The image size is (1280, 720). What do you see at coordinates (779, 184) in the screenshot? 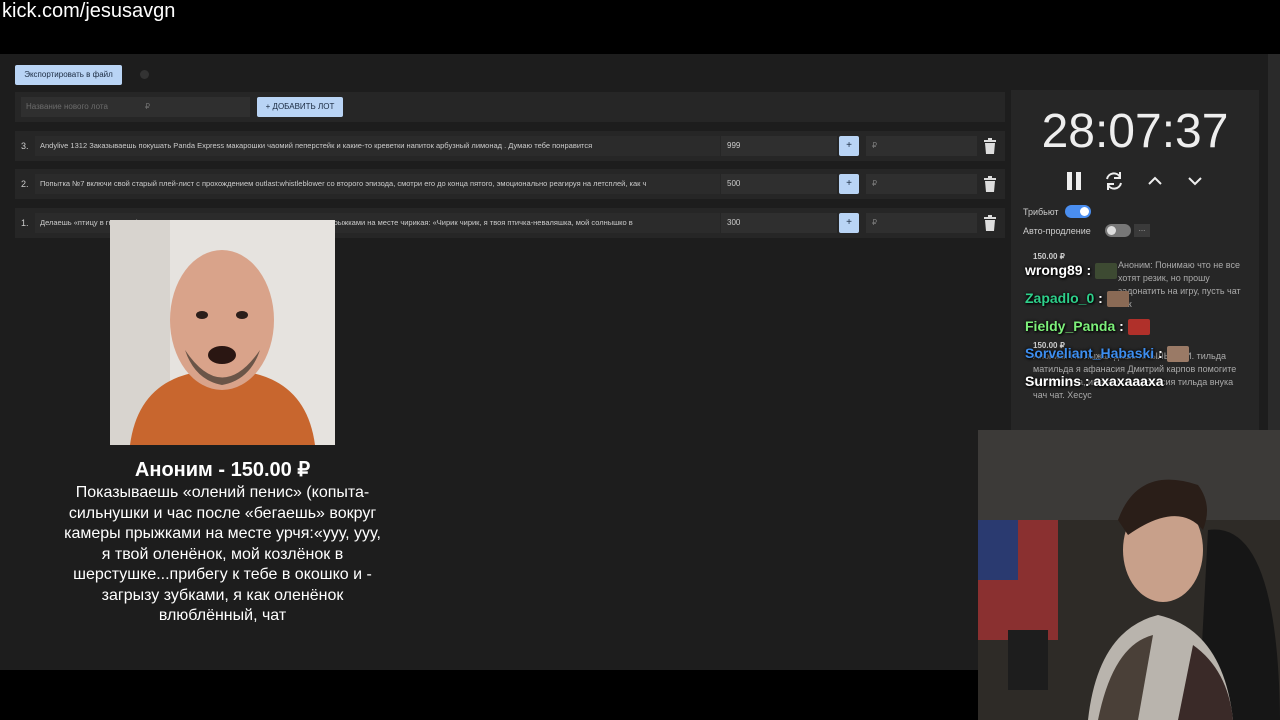
I see `lot-amount-field: 500` at bounding box center [779, 184].